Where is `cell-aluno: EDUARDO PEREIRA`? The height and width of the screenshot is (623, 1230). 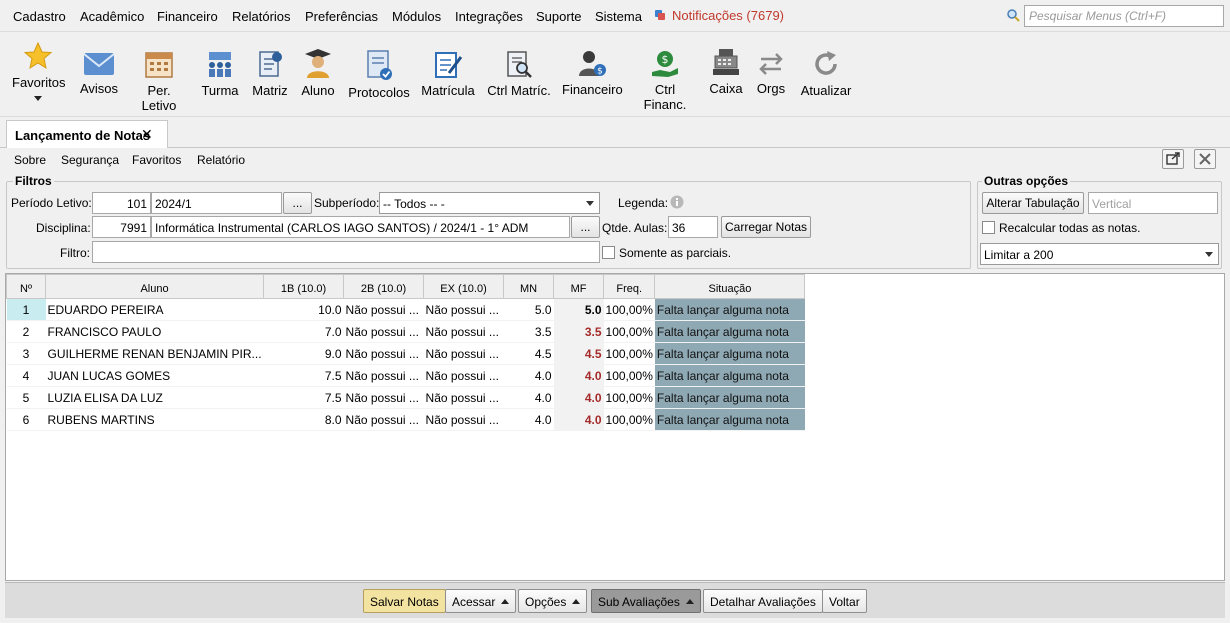
cell-aluno: EDUARDO PEREIRA is located at coordinates (154, 309).